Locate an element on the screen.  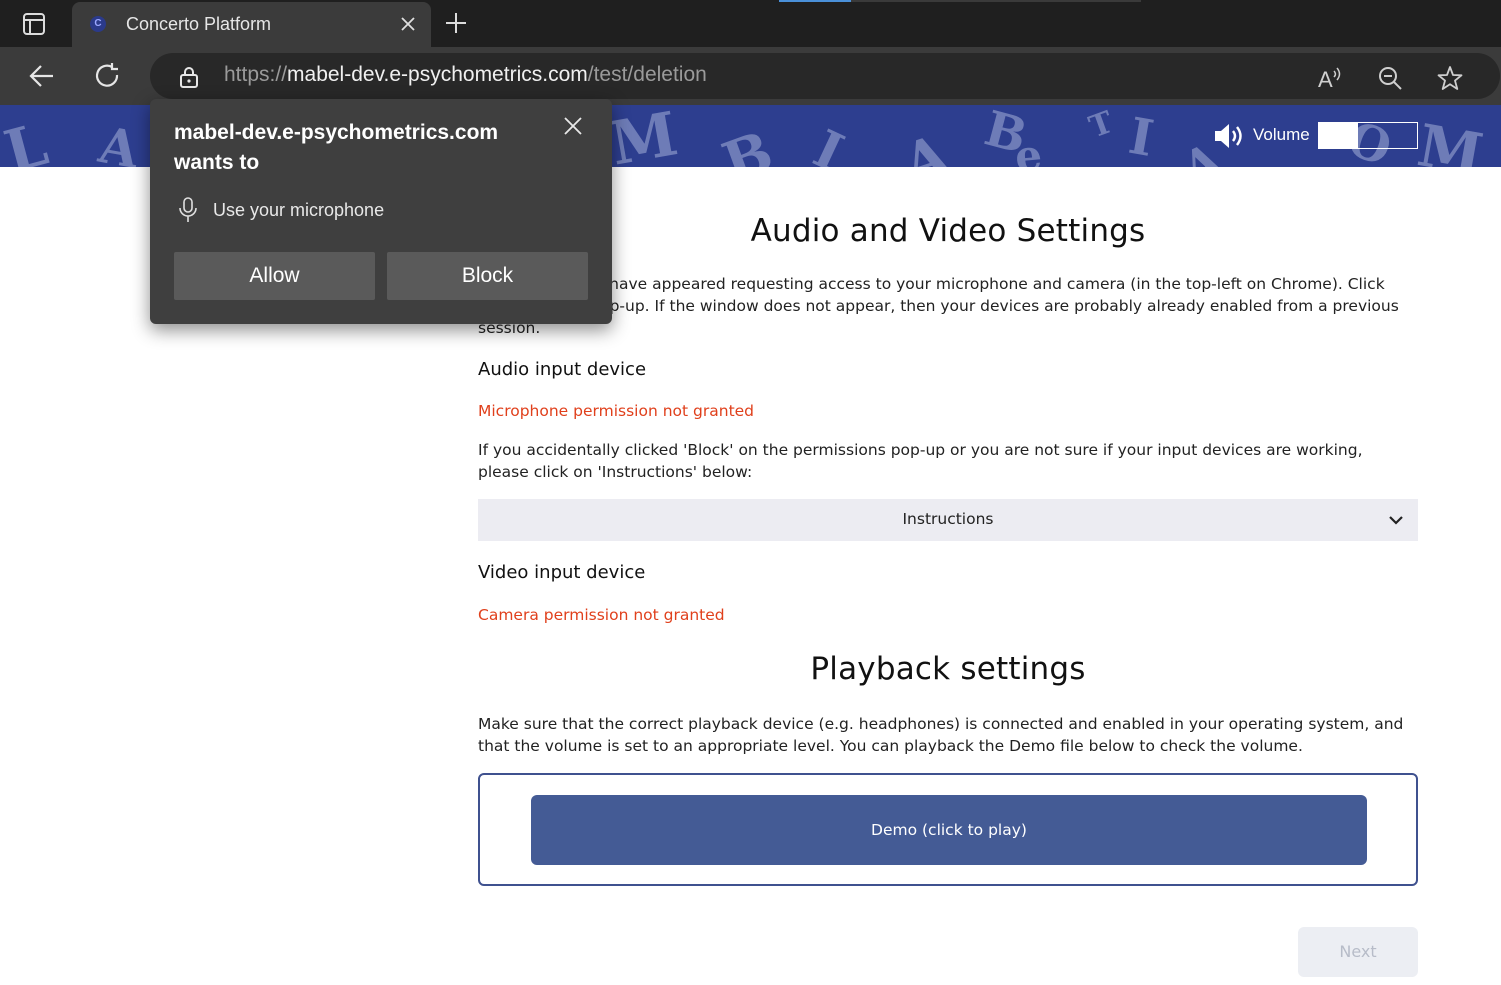
browser-tab: C Concerto Platform is located at coordinates (251, 24).